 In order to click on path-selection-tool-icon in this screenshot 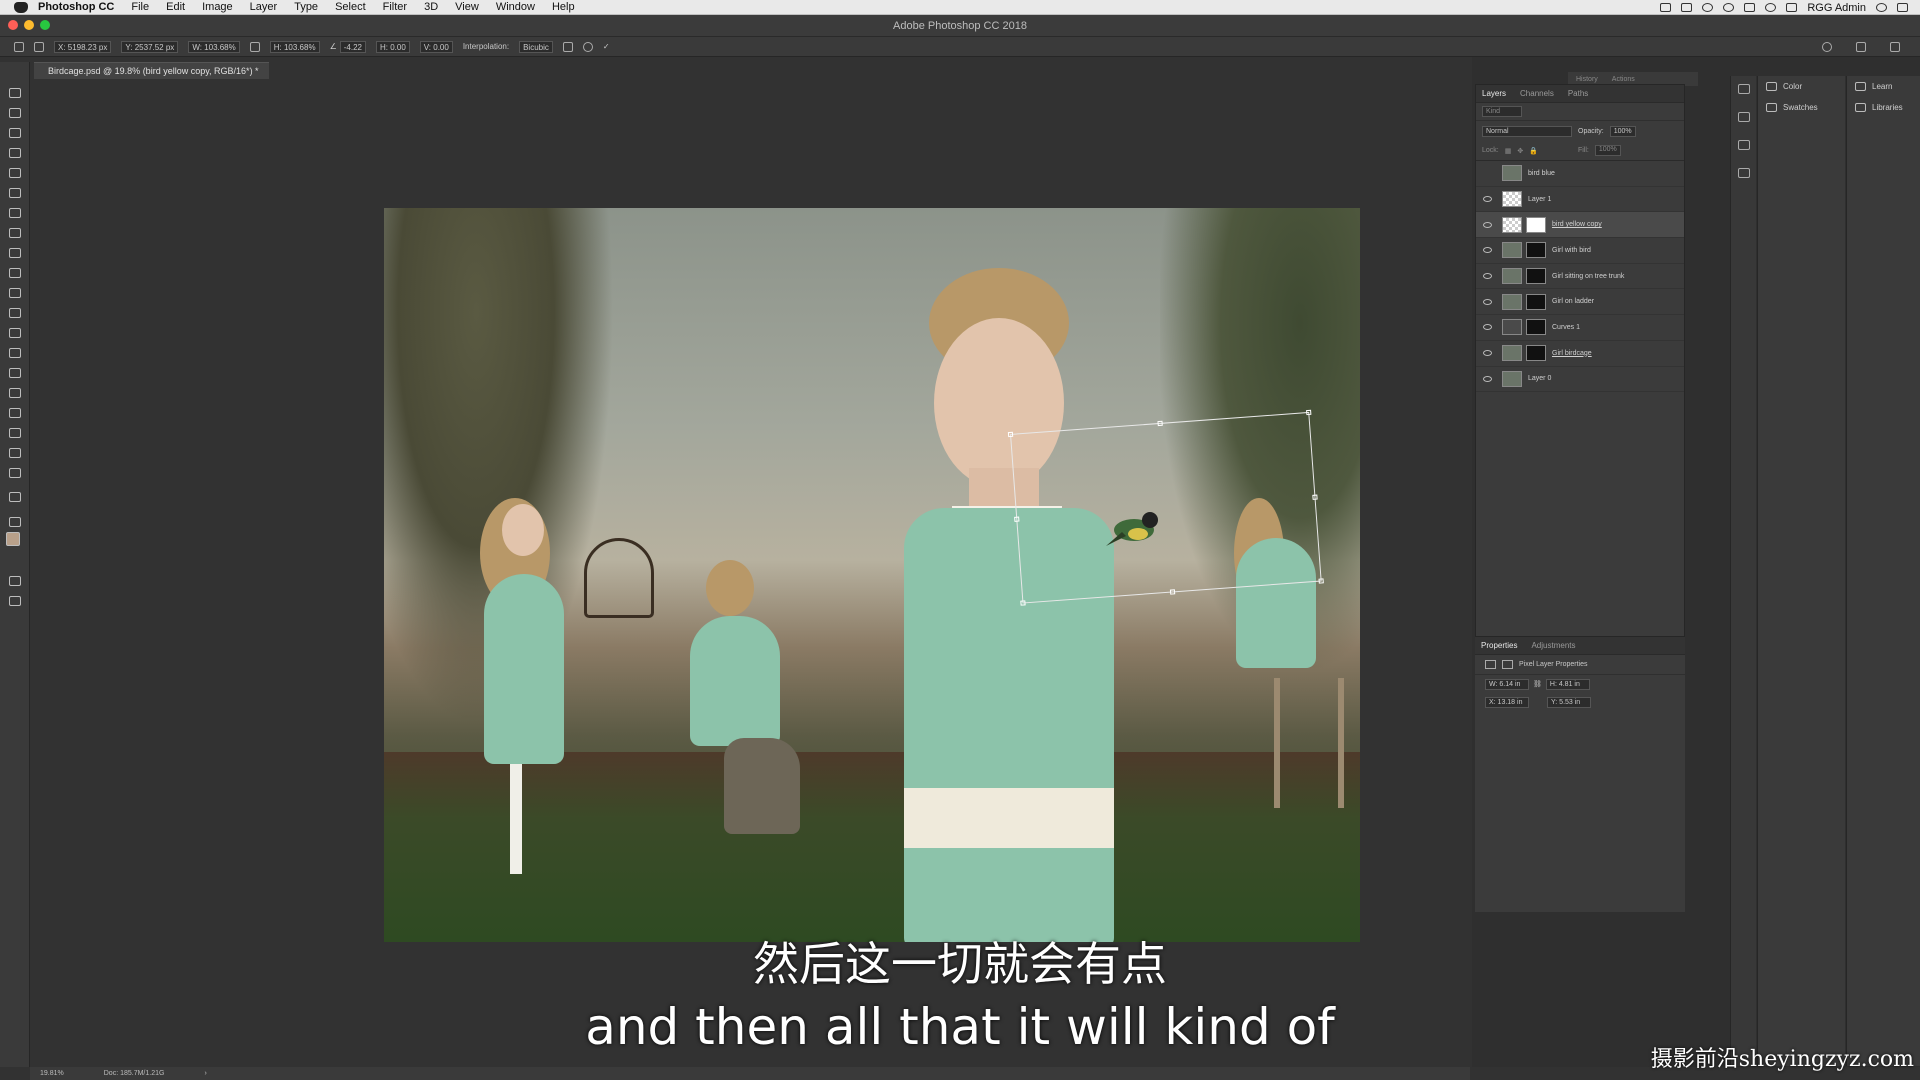, I will do `click(15, 413)`.